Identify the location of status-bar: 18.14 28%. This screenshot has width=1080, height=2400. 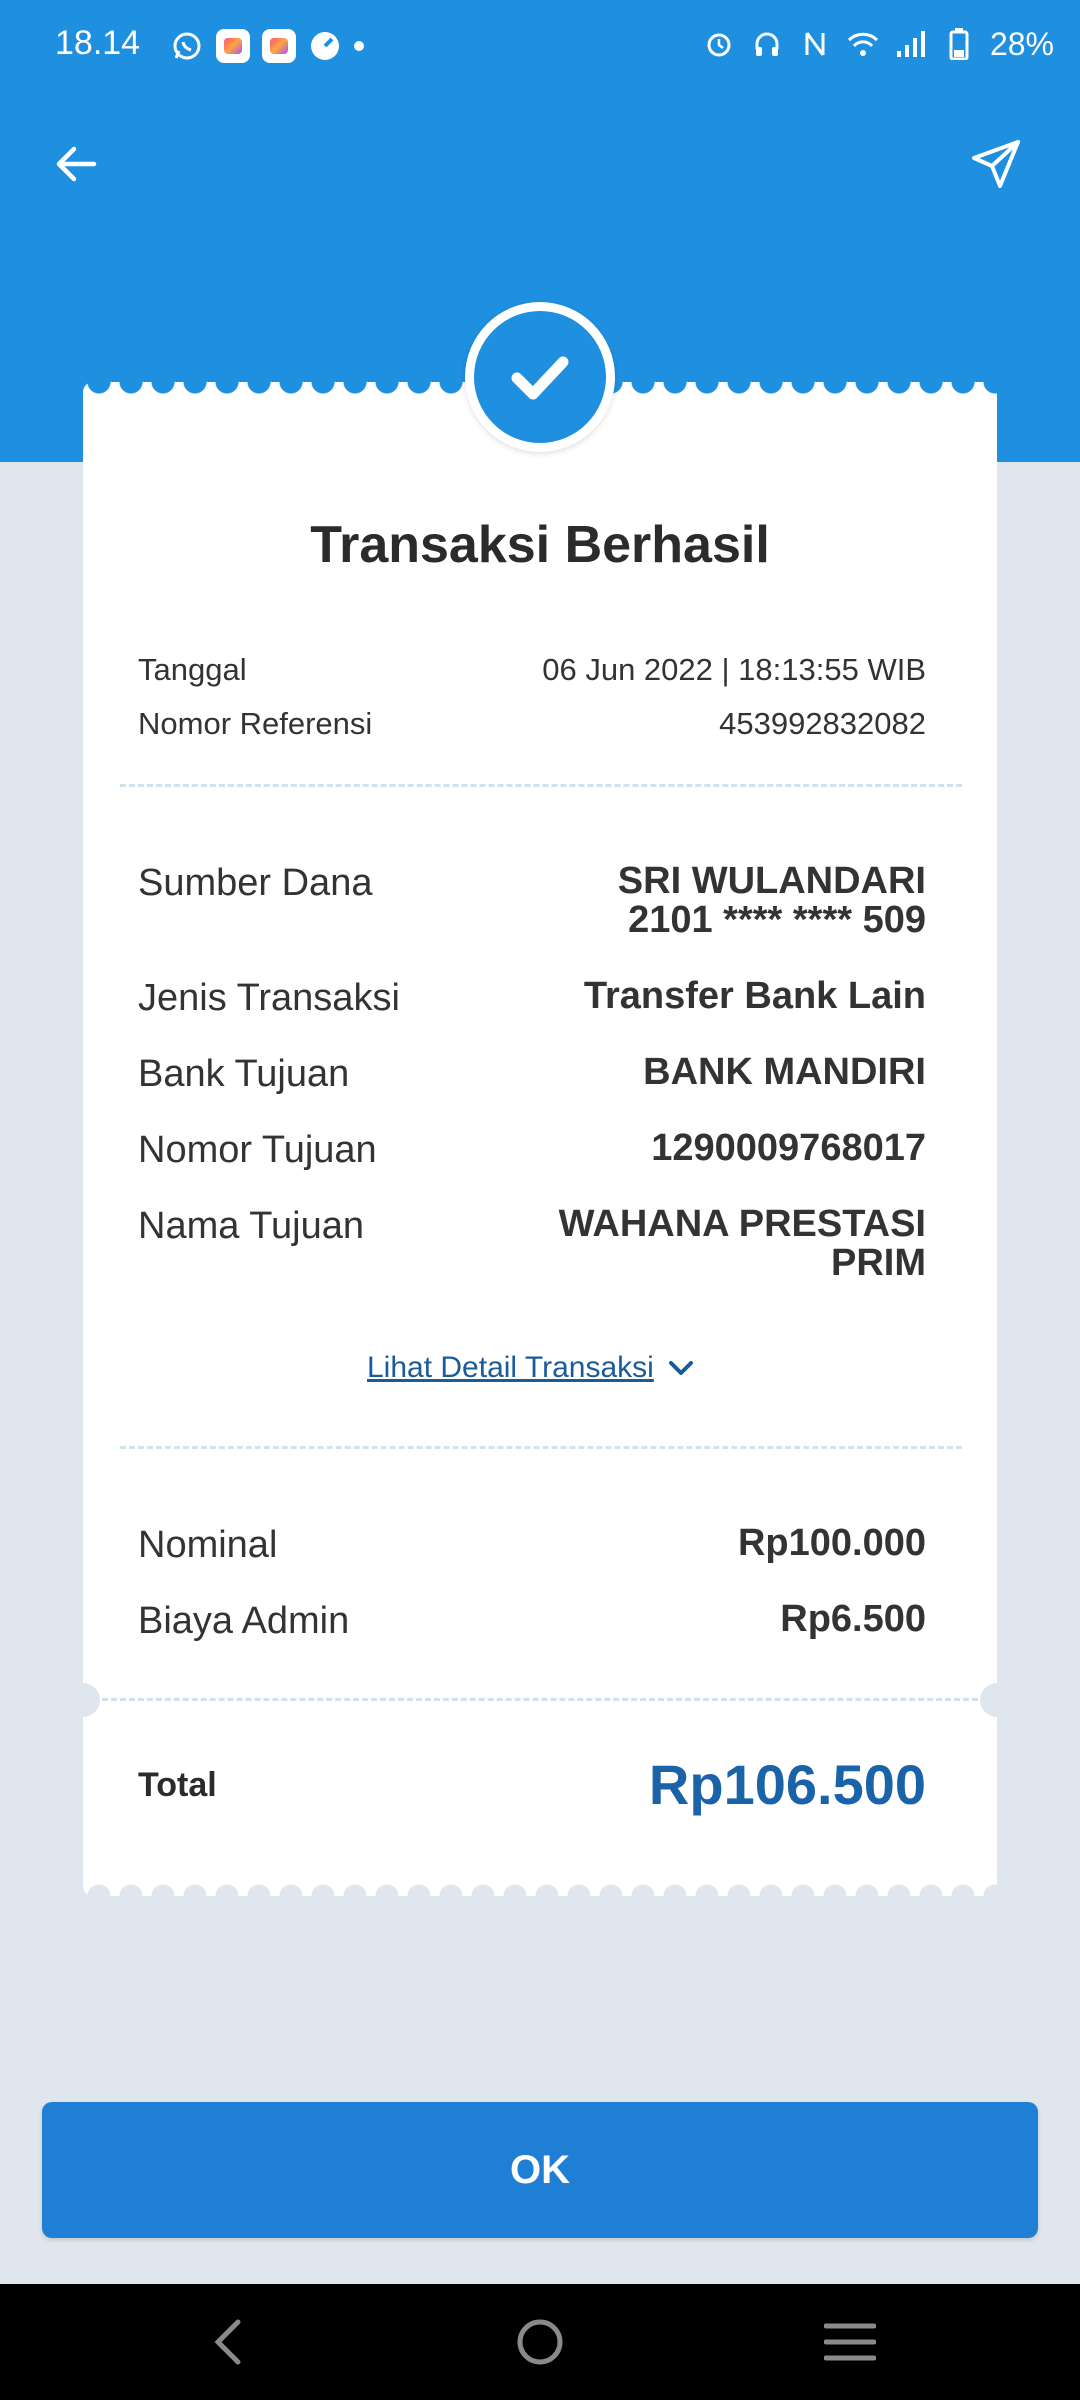
(540, 45).